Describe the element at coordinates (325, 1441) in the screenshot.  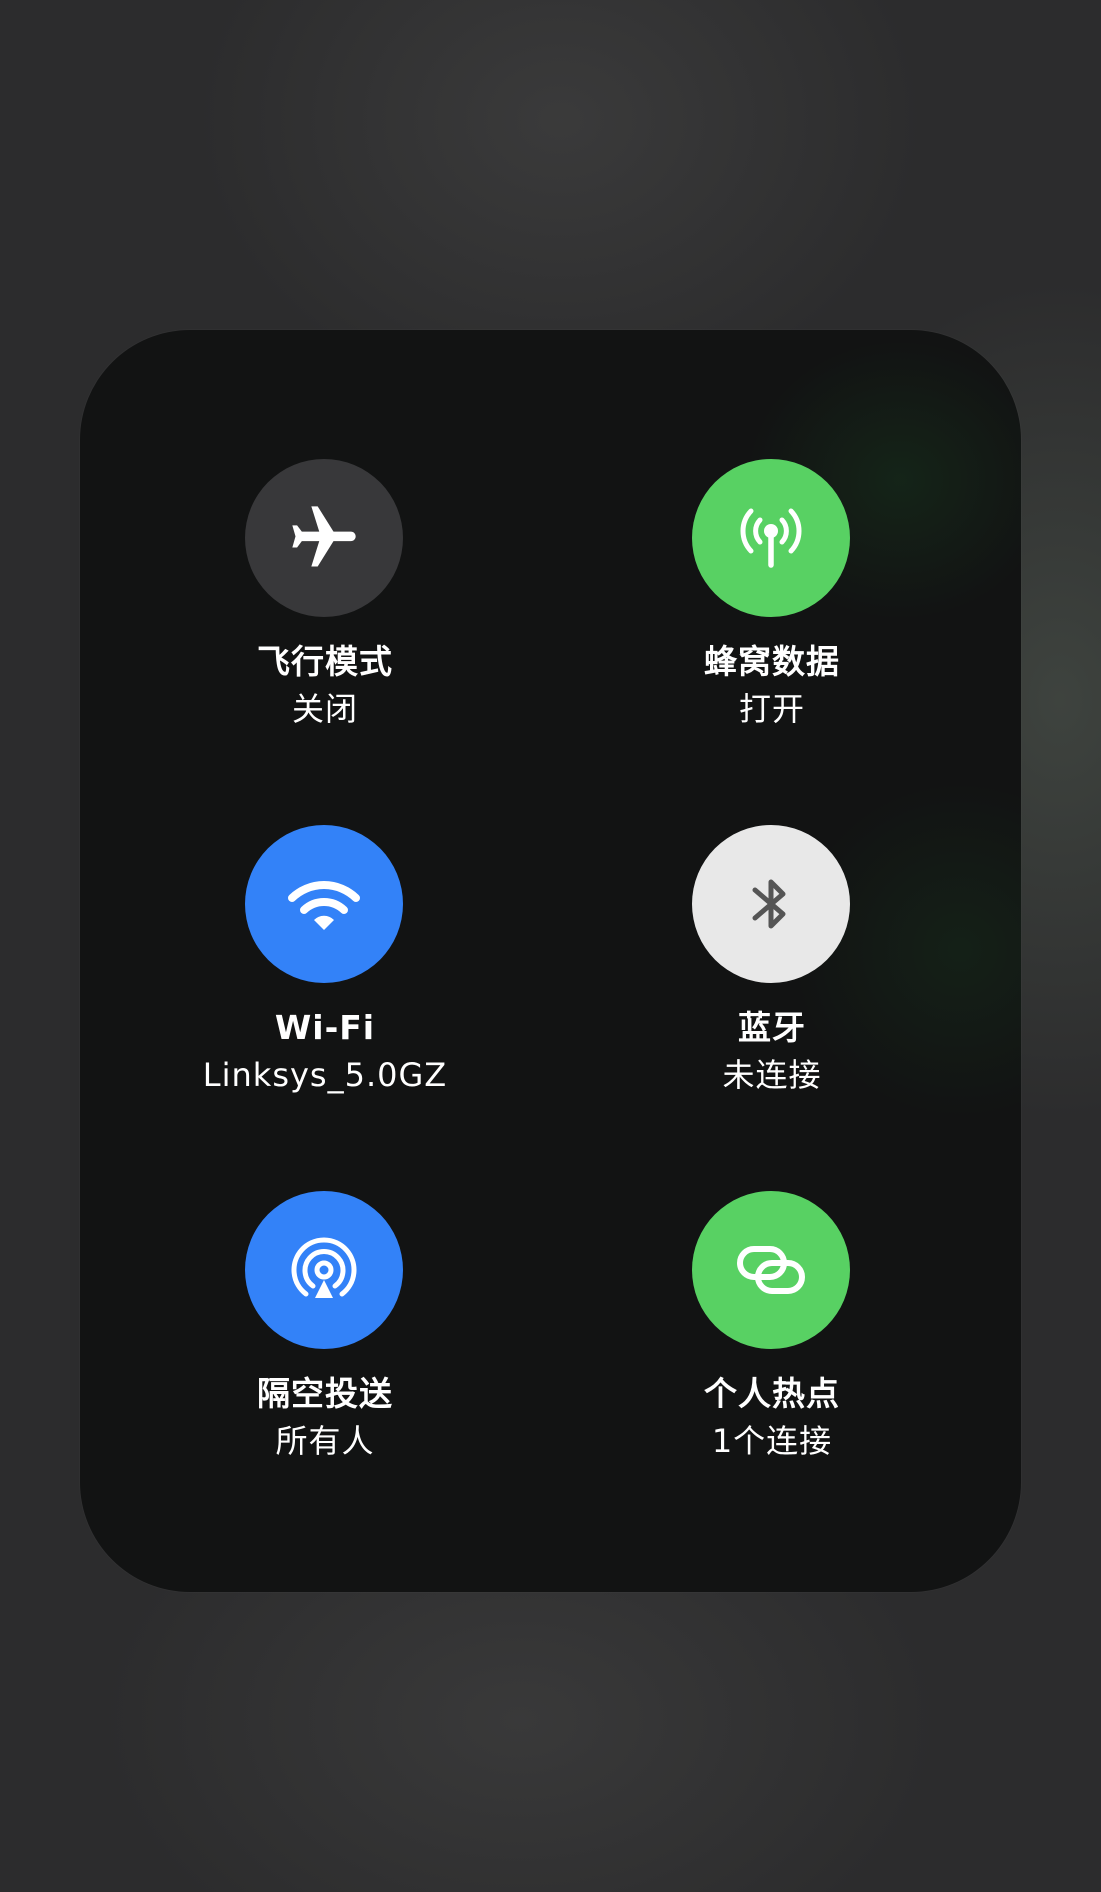
I see `airdrop-status: 所有人` at that location.